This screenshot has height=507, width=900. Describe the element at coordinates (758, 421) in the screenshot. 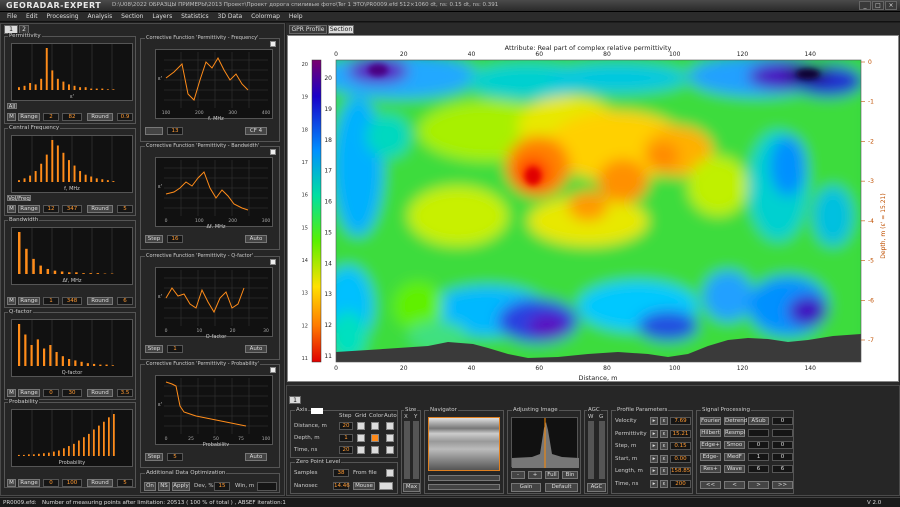

I see `signal-cell: ASub` at that location.